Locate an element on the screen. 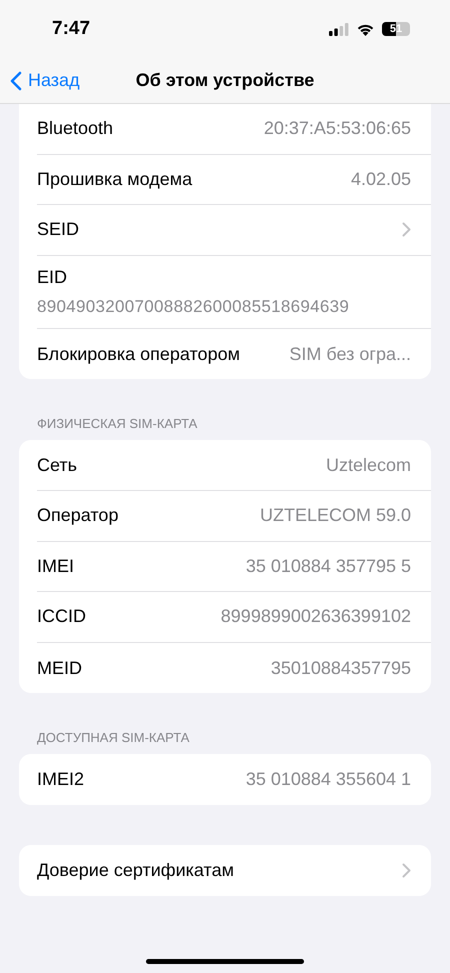  row-label: Доверие сертификатам is located at coordinates (135, 870).